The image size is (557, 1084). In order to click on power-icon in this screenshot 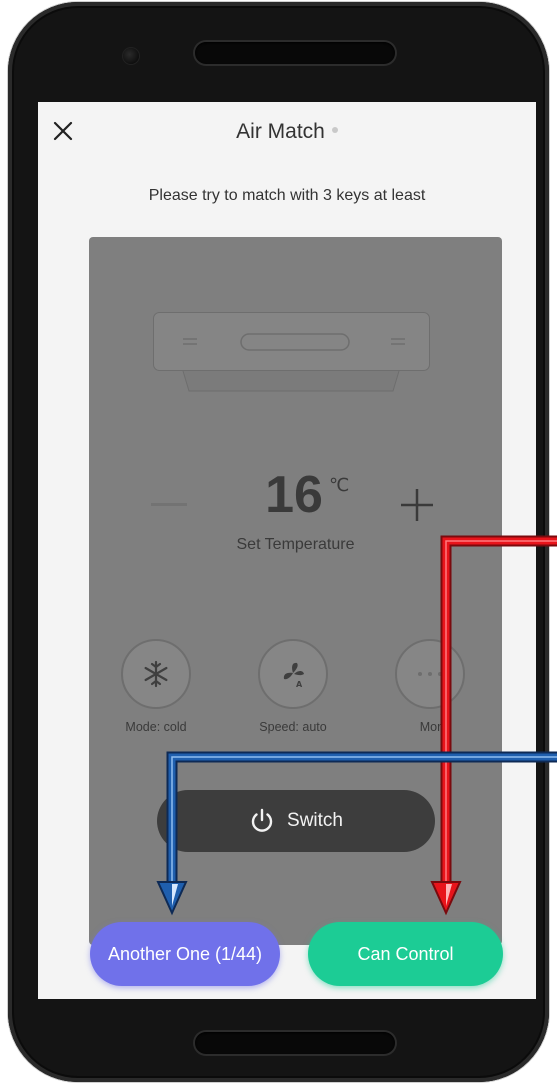, I will do `click(262, 820)`.